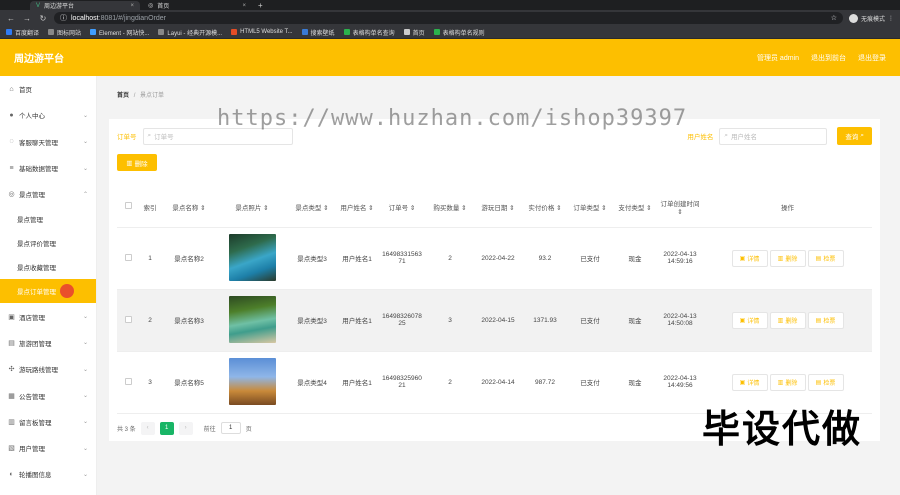  I want to click on forward-icon: →, so click(27, 18).